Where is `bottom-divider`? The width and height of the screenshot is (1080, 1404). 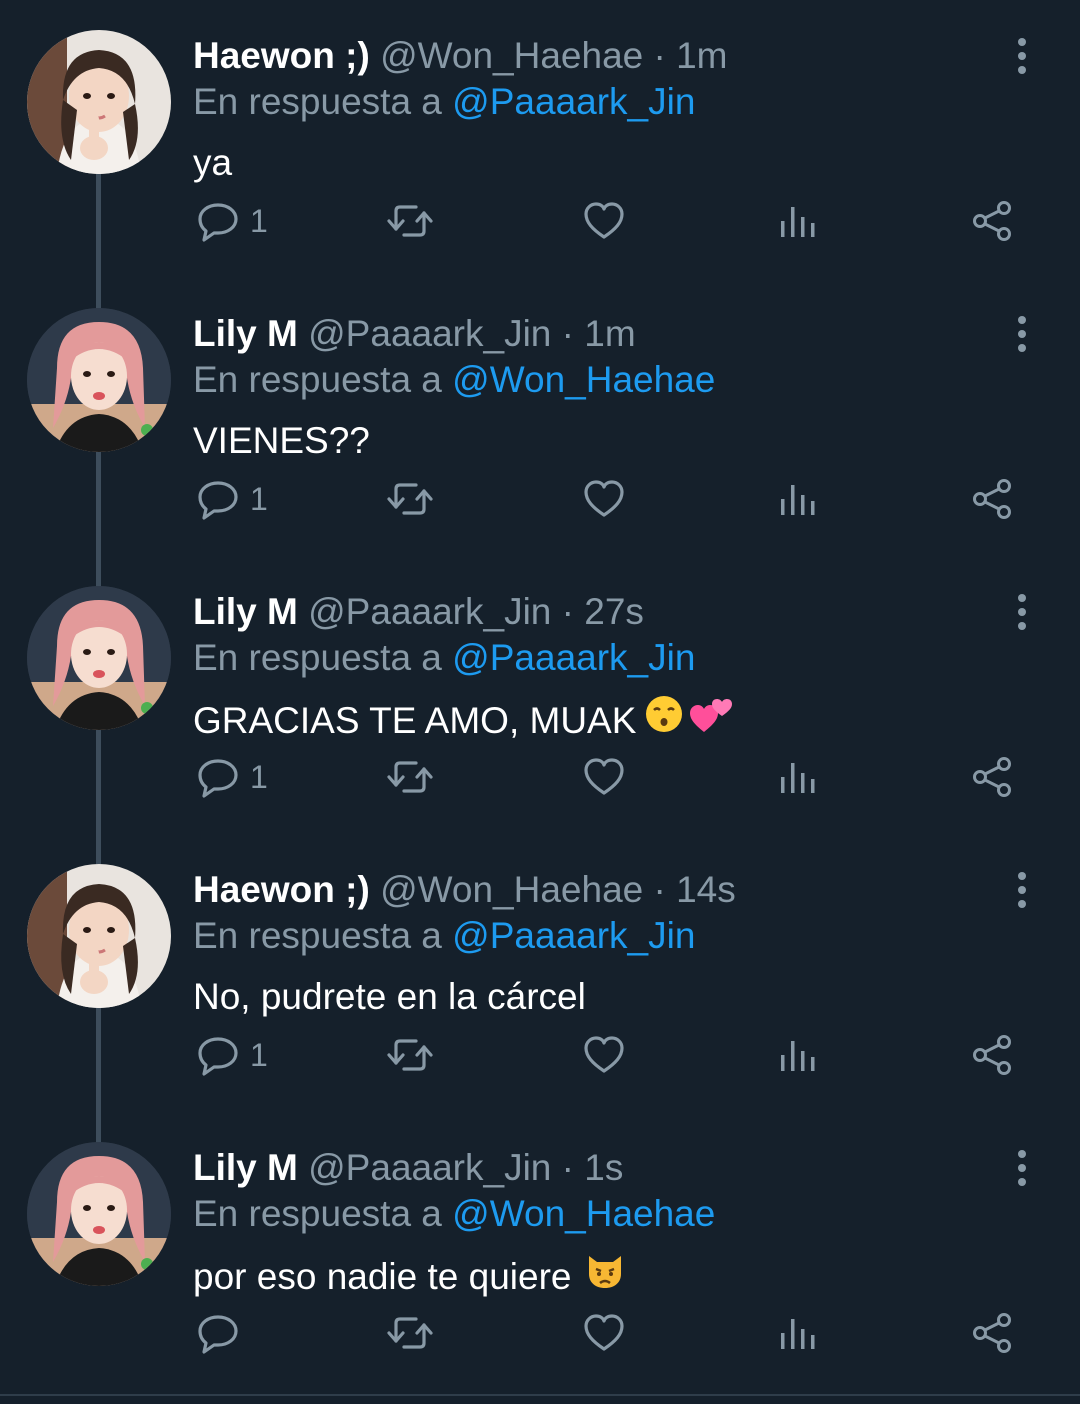 bottom-divider is located at coordinates (540, 1395).